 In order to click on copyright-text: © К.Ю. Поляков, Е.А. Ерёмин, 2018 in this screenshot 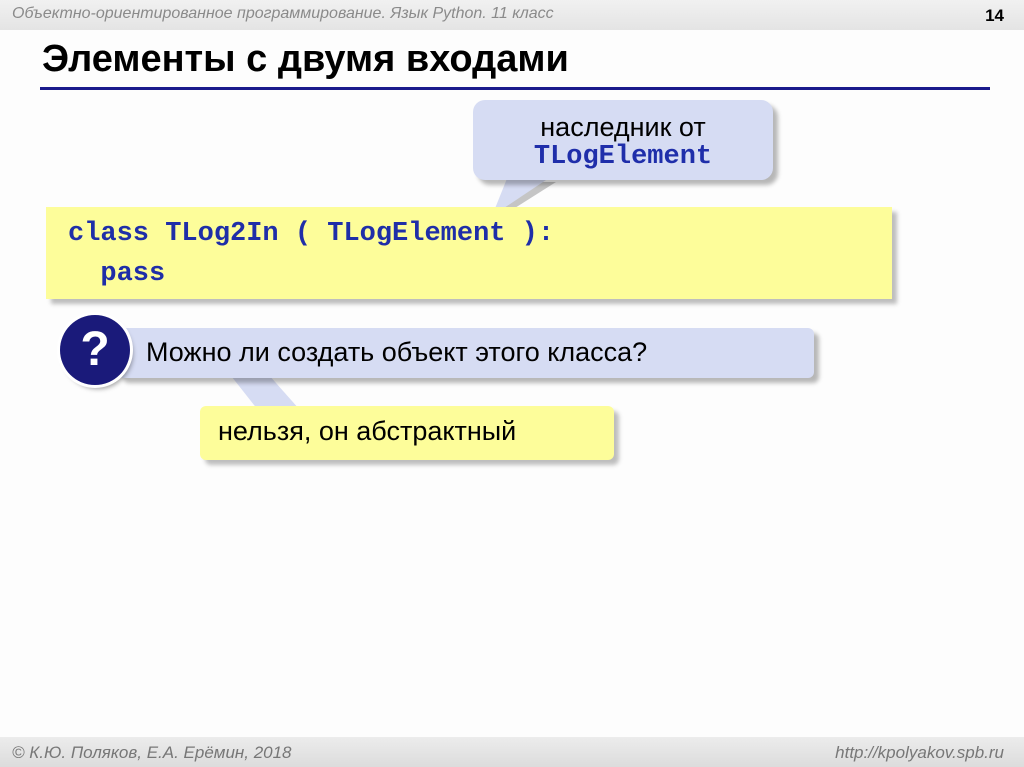, I will do `click(152, 752)`.